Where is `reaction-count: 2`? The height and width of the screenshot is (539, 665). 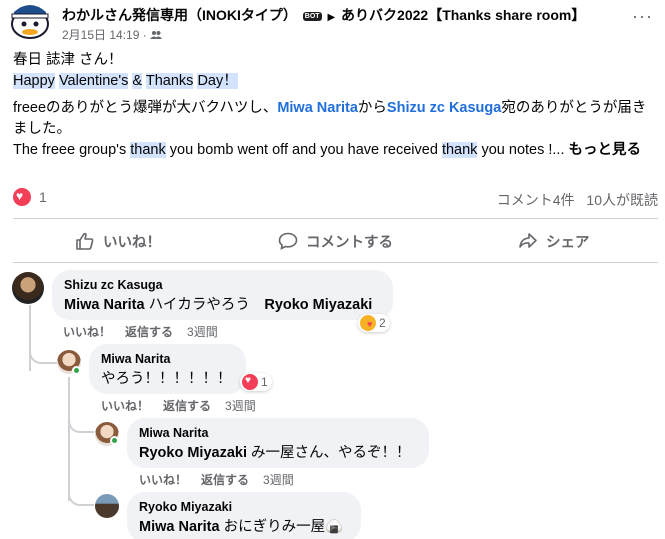 reaction-count: 2 is located at coordinates (382, 323).